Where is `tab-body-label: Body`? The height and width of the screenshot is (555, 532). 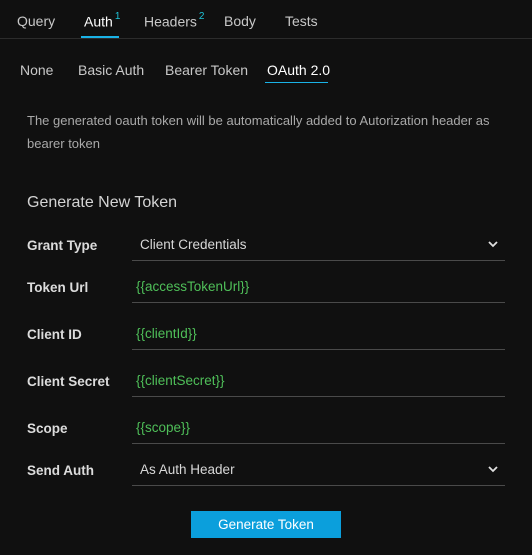 tab-body-label: Body is located at coordinates (240, 21).